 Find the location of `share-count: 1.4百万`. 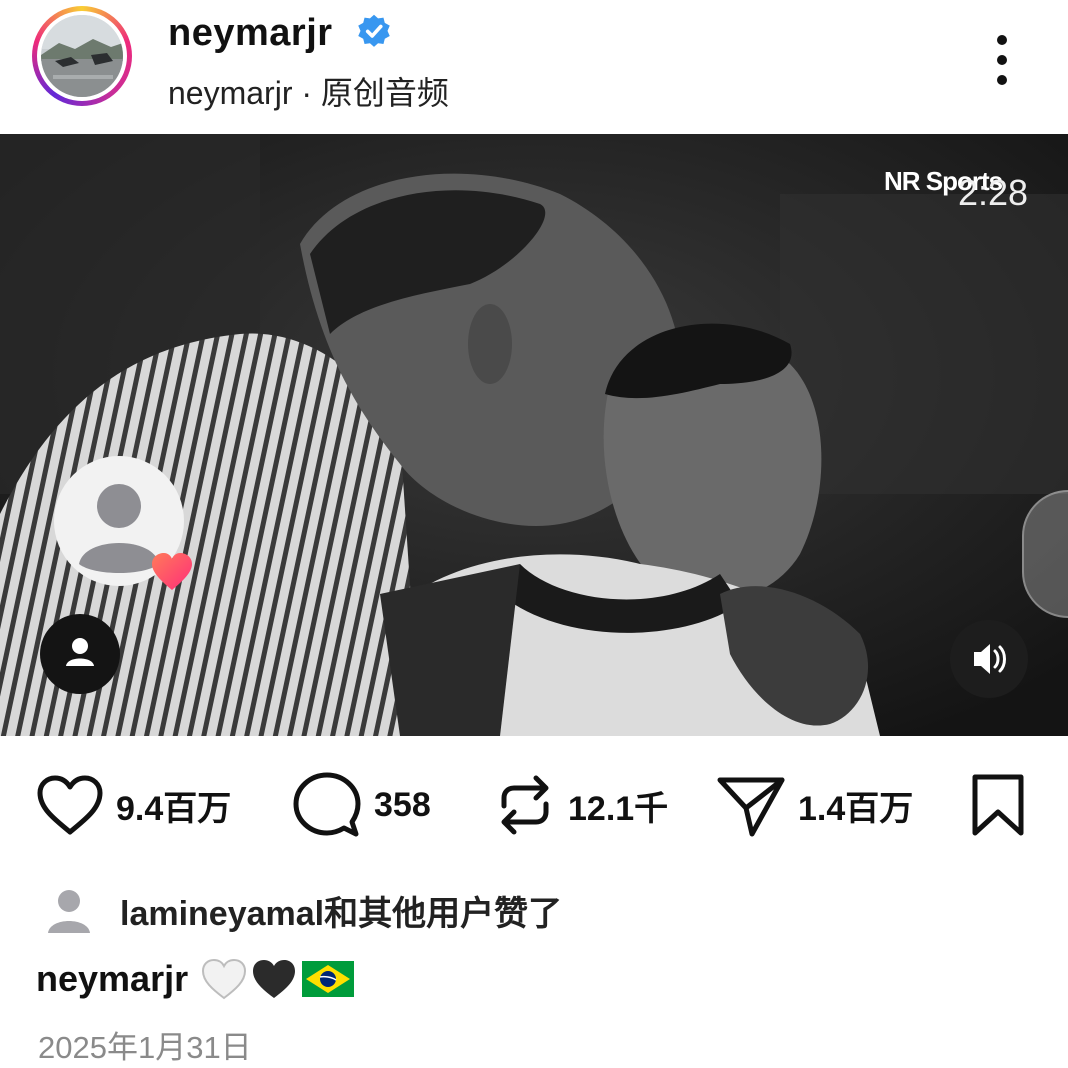

share-count: 1.4百万 is located at coordinates (856, 808).